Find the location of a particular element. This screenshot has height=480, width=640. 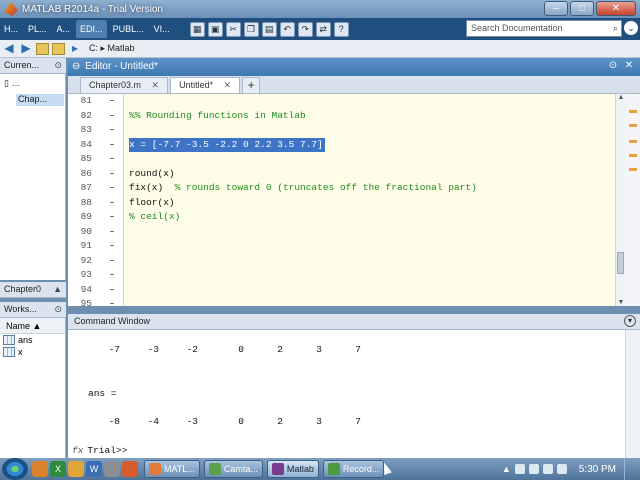

tab-chapter03: Chapter03.m ✕ is located at coordinates (124, 85).